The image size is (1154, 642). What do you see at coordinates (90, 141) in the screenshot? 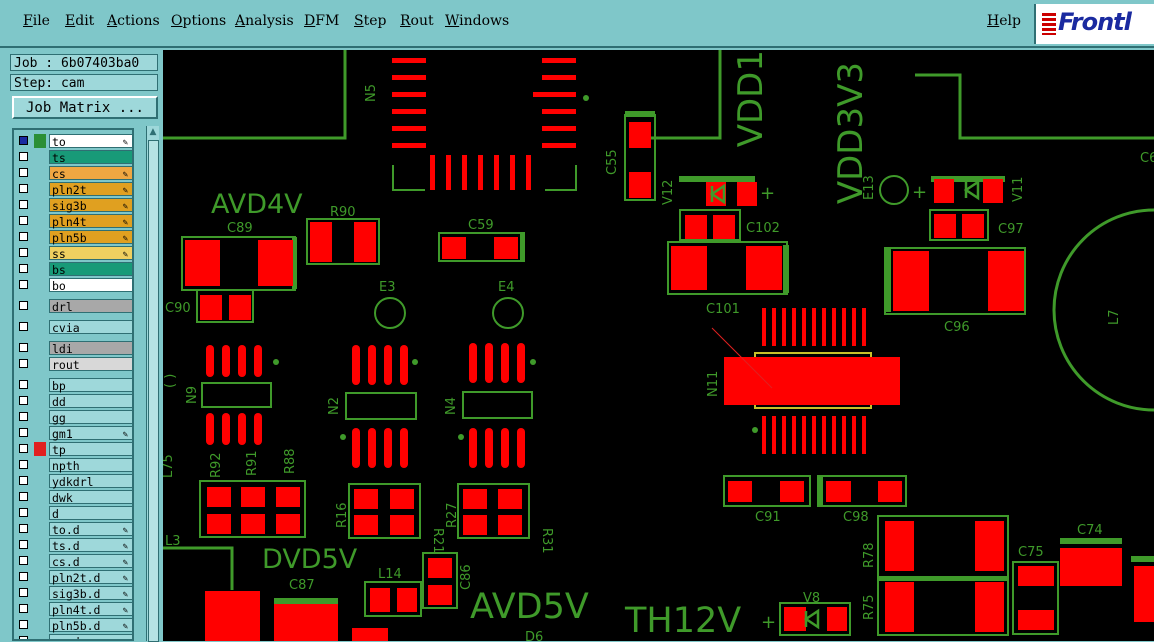
I see `layer-name: to ✎` at bounding box center [90, 141].